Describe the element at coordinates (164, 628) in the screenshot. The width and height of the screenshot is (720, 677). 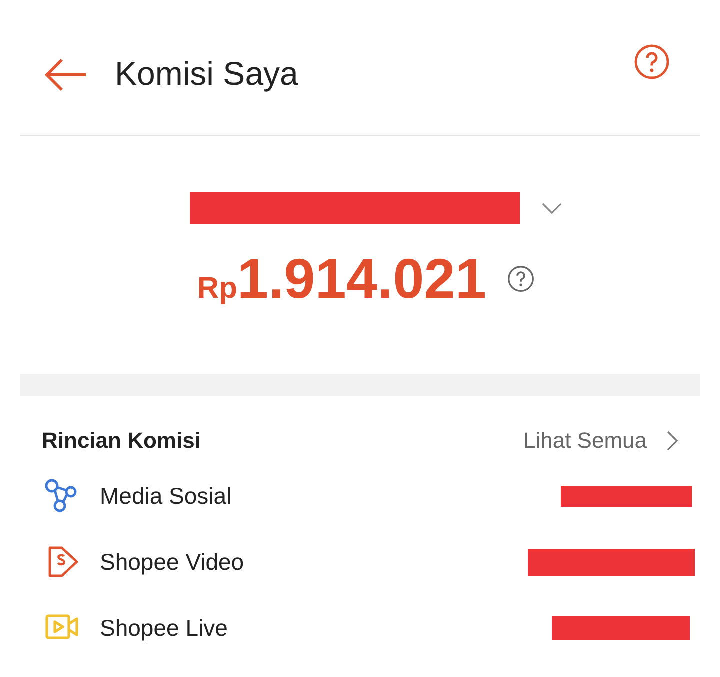
I see `source-label: Shopee Live` at that location.